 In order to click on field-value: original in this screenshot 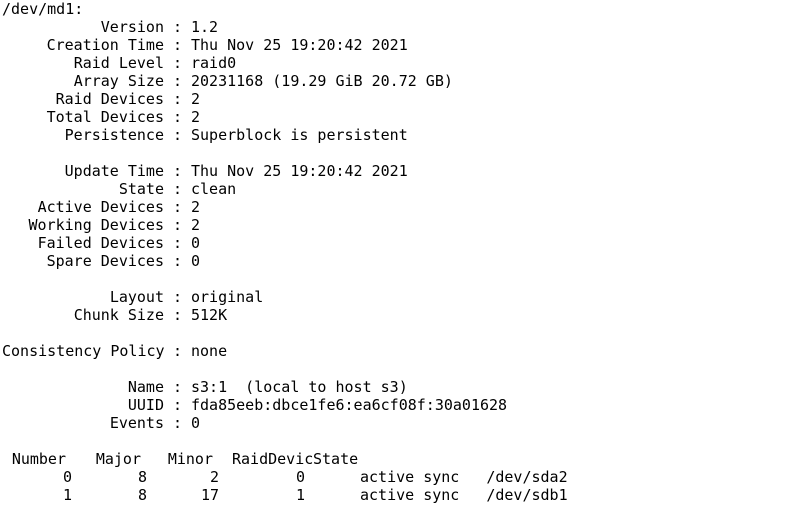, I will do `click(227, 297)`.